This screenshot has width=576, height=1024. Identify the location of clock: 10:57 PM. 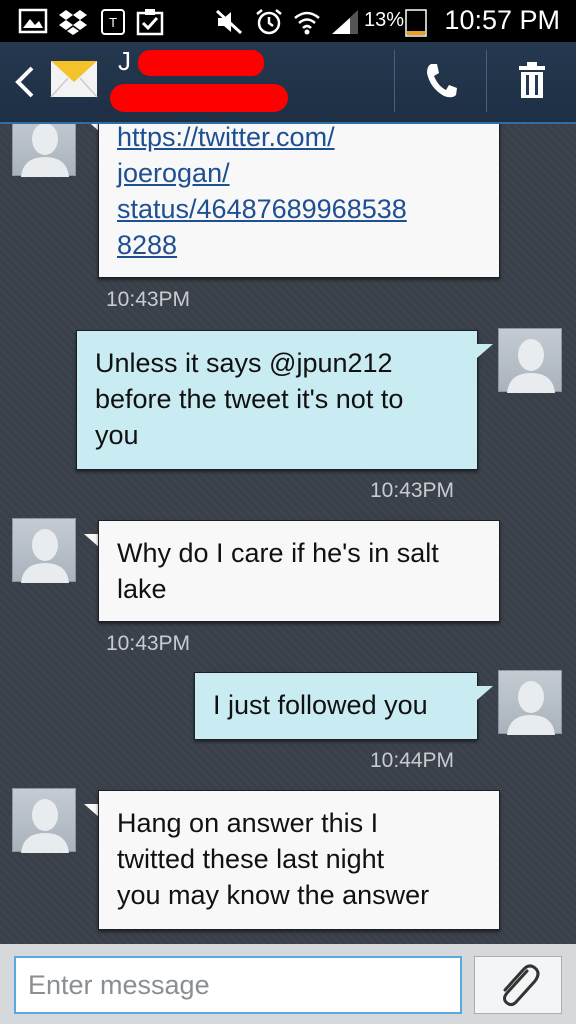
(502, 20).